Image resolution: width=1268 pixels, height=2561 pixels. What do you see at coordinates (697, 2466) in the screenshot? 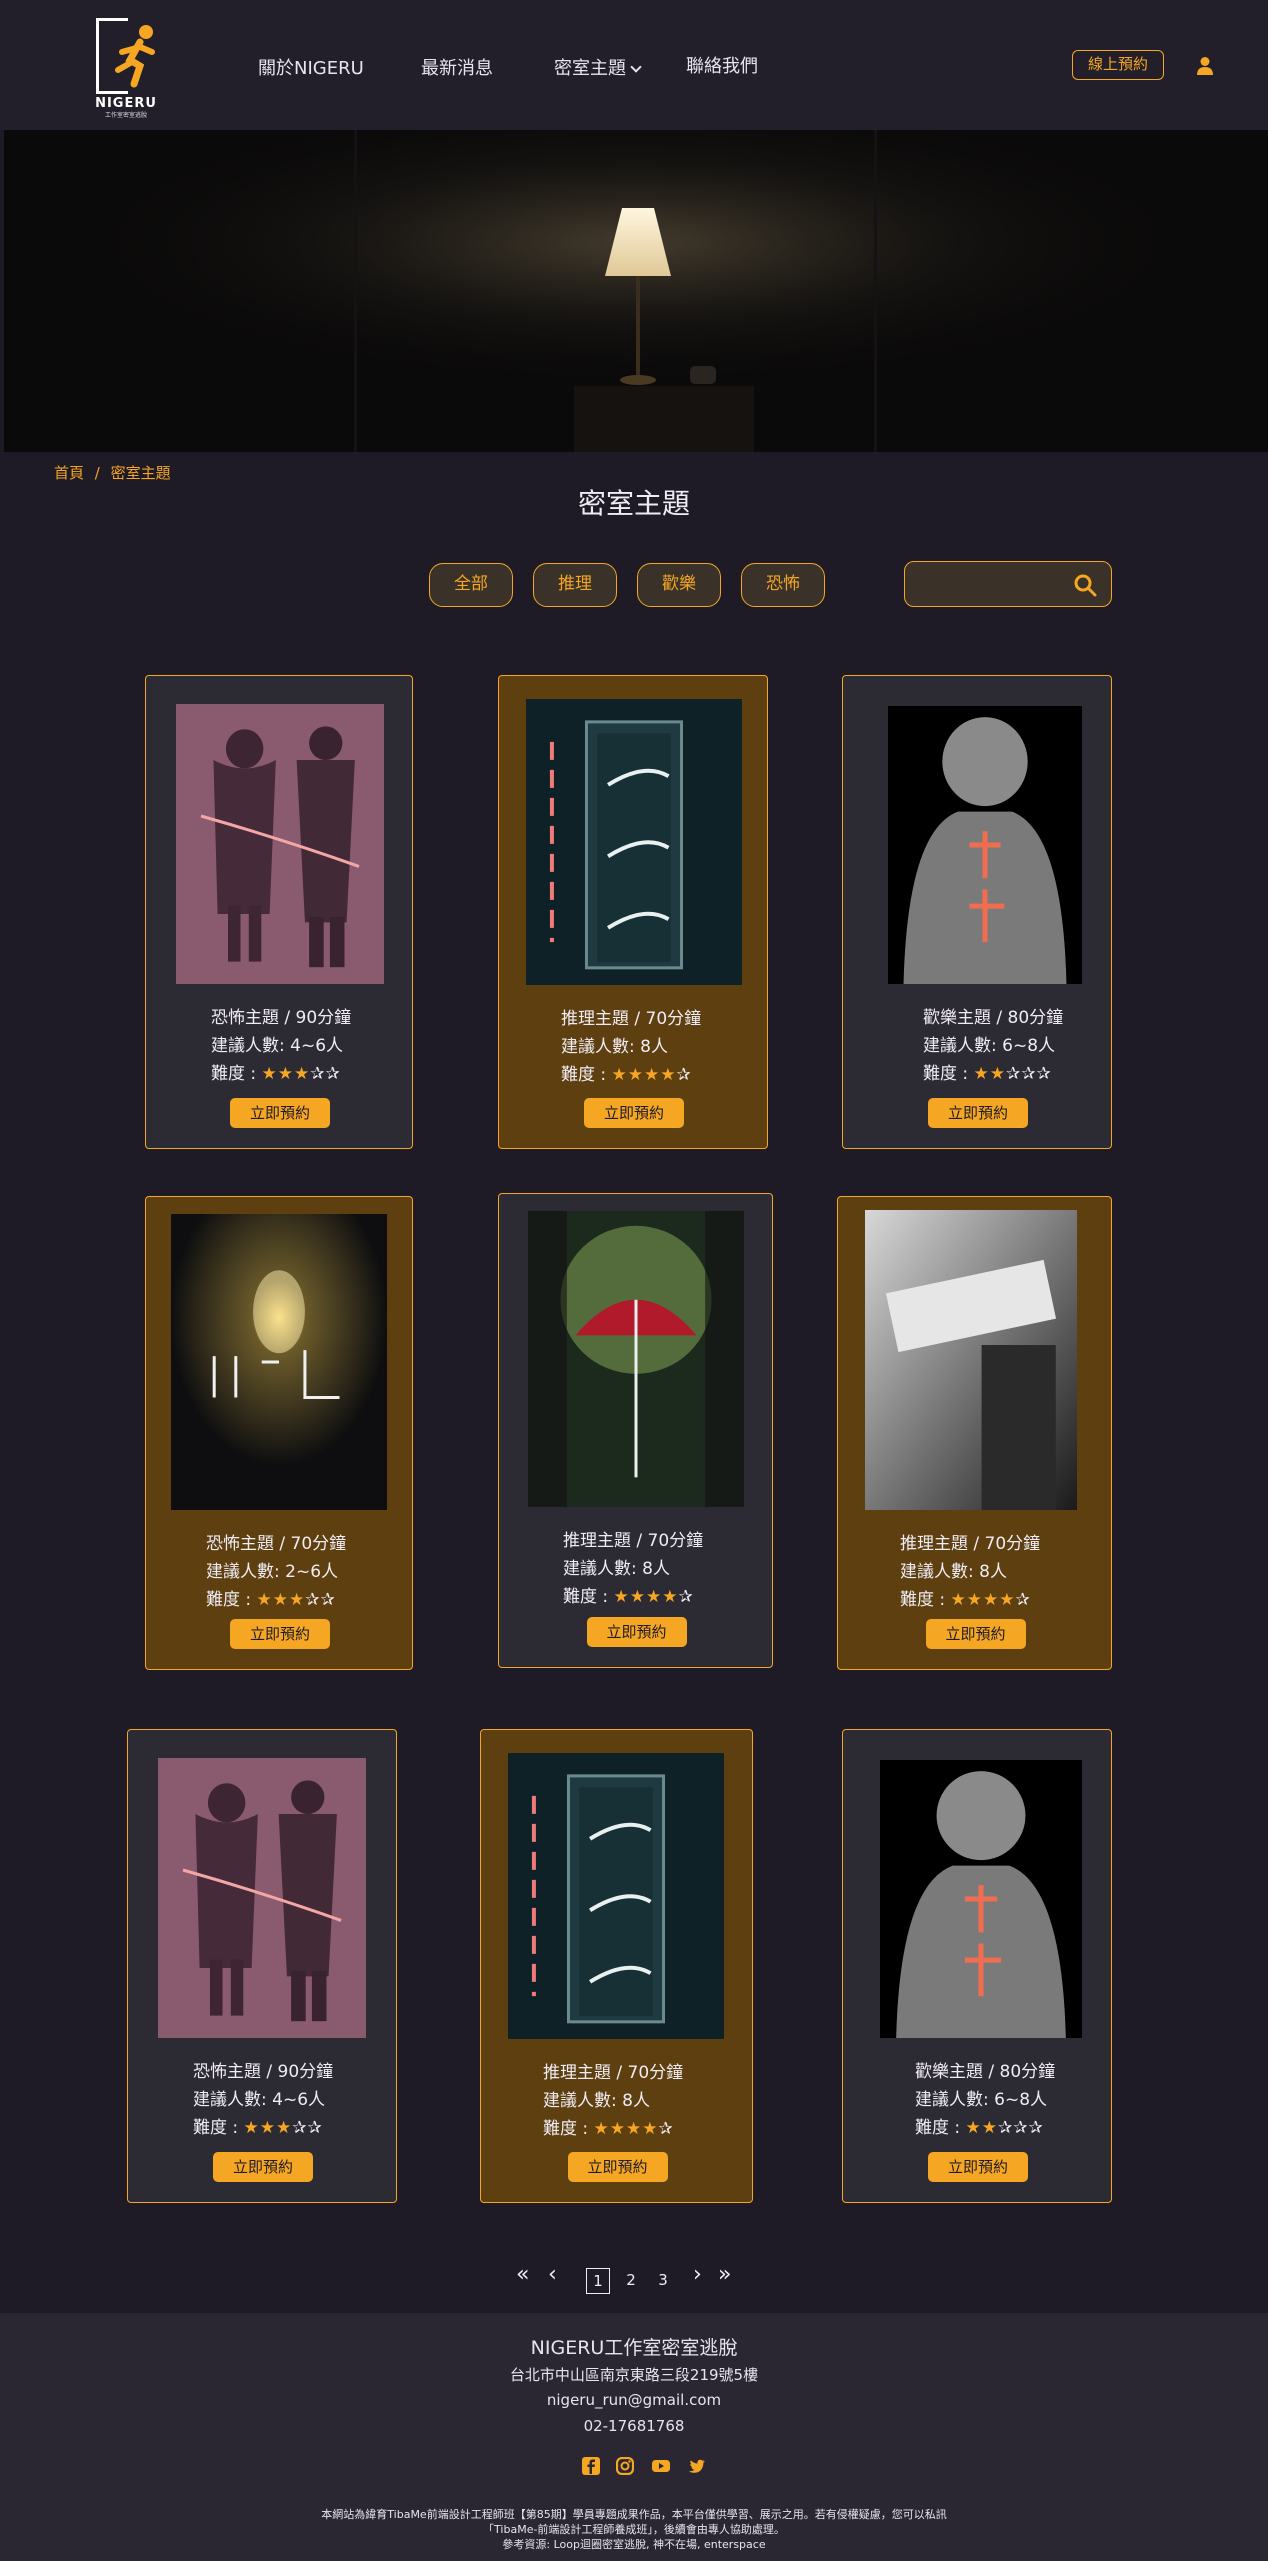
I see `twitter-icon` at bounding box center [697, 2466].